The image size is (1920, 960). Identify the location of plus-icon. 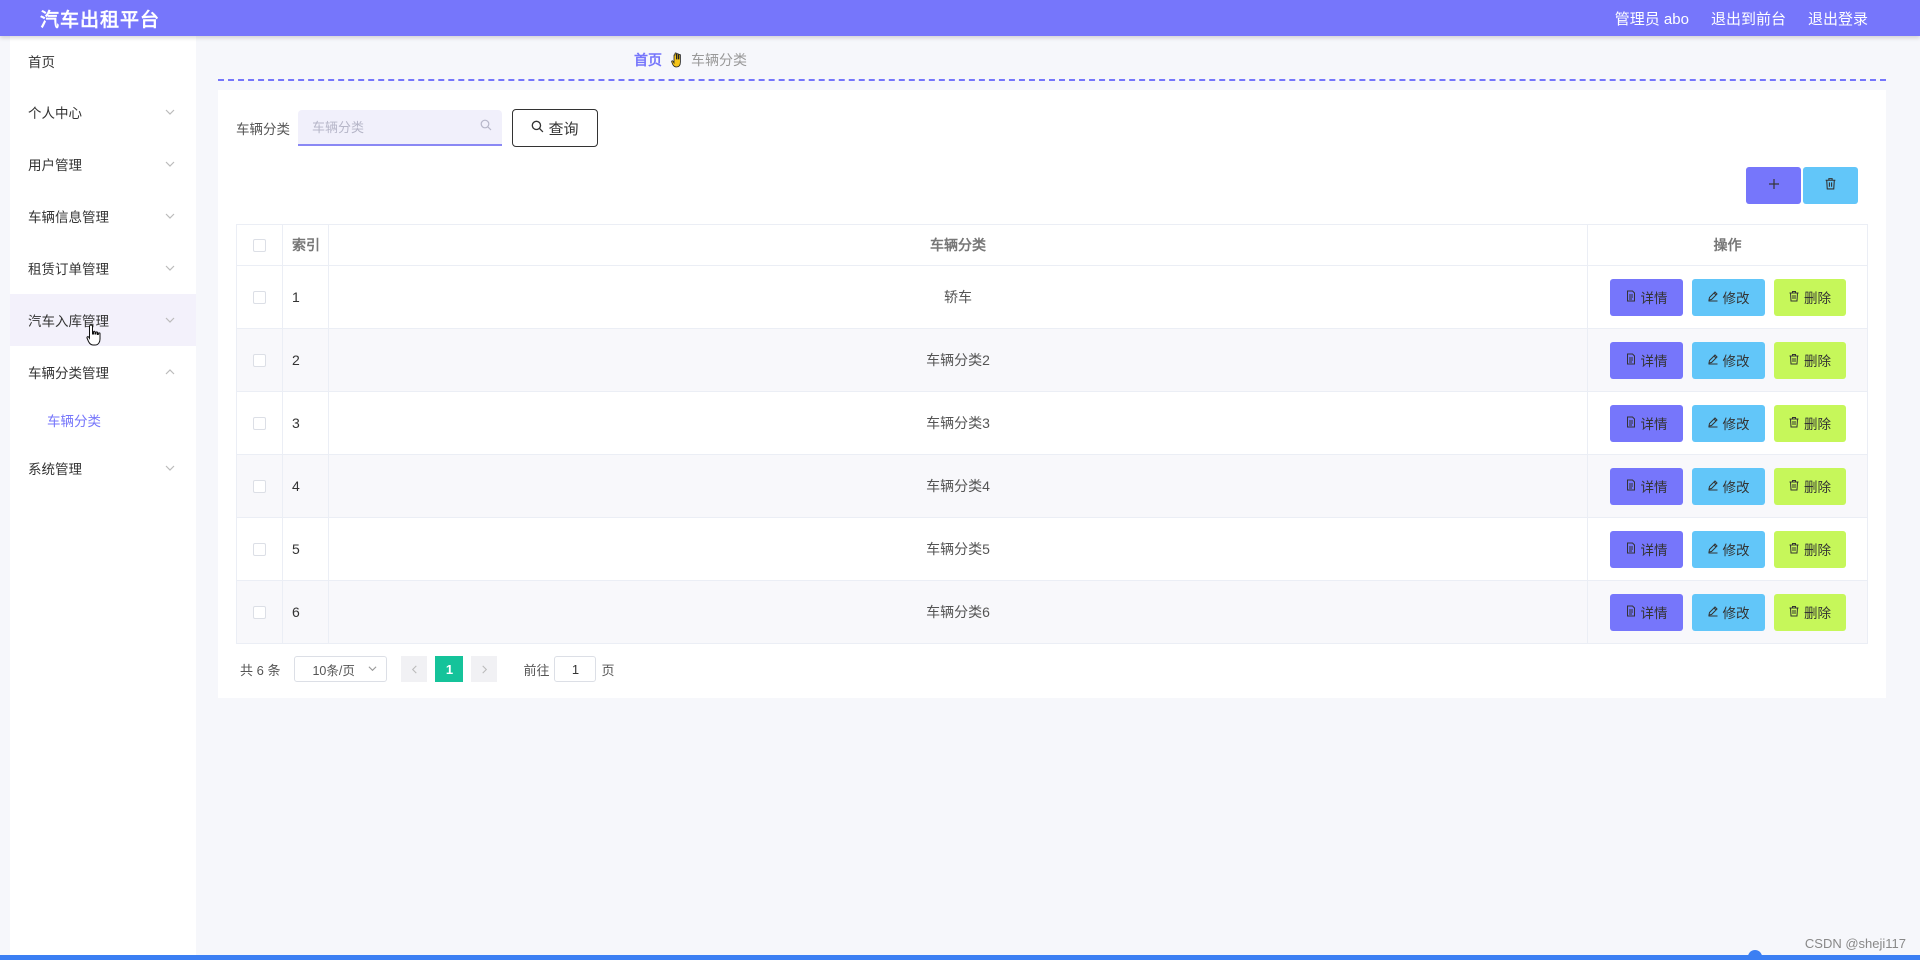
(1774, 186).